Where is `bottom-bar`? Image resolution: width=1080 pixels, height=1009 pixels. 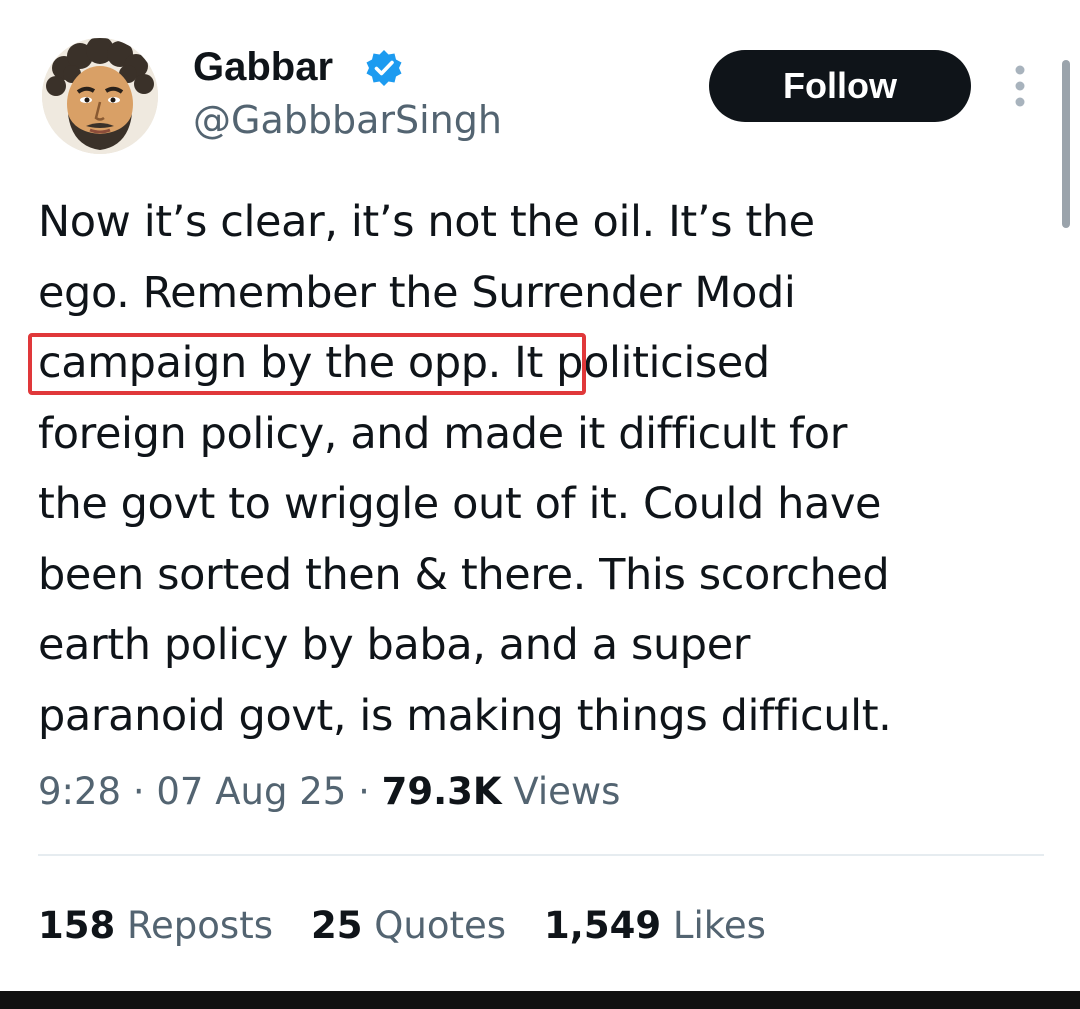 bottom-bar is located at coordinates (540, 1000).